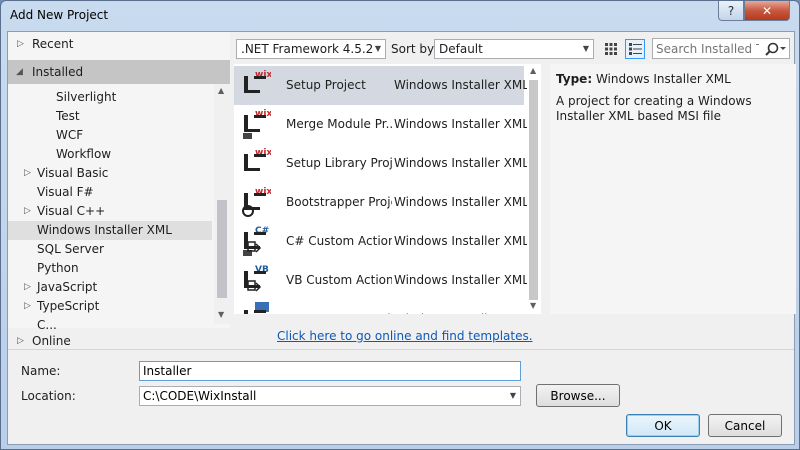 This screenshot has height=450, width=800. I want to click on tree-item: Python, so click(110, 268).